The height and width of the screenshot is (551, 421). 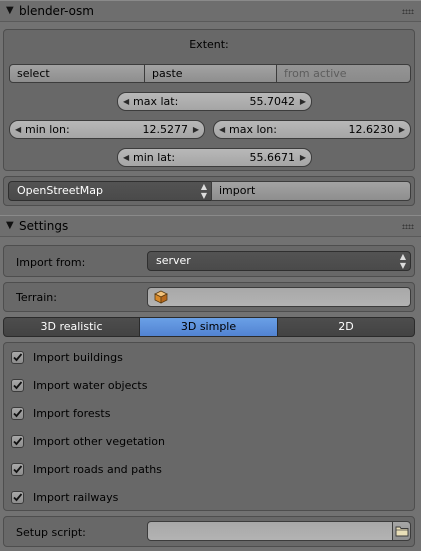 I want to click on import-button: import, so click(x=311, y=191).